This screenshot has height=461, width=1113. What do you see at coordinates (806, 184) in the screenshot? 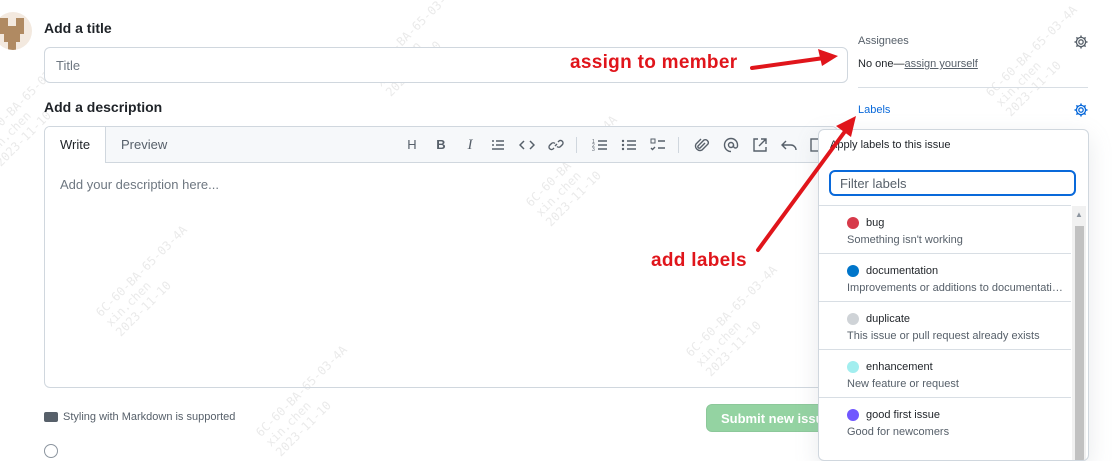
I see `arrow-to-labels` at bounding box center [806, 184].